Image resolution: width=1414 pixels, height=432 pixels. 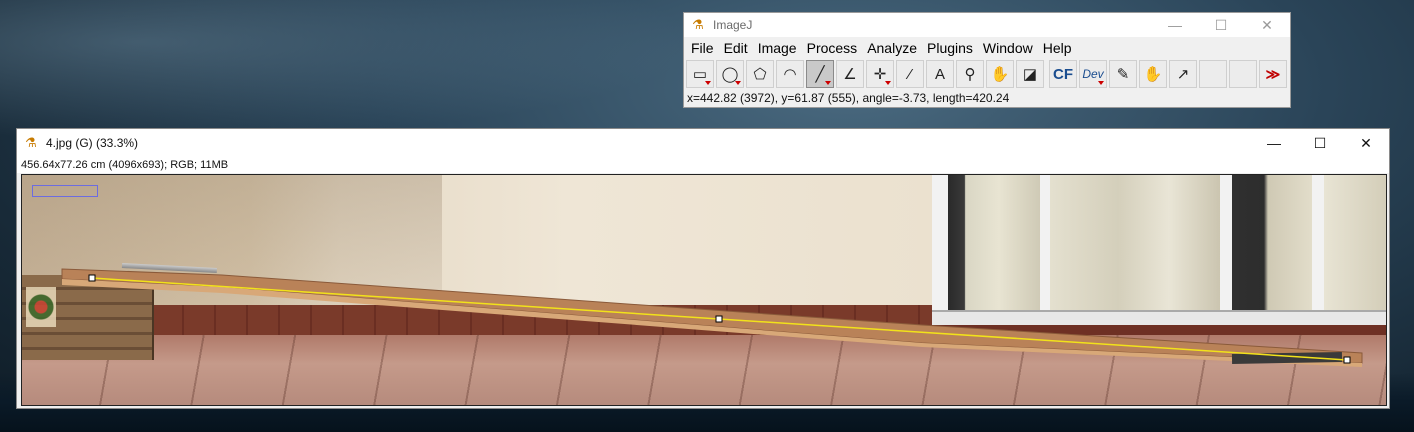 I want to click on rectangle-tool-icon: ▭, so click(x=700, y=74).